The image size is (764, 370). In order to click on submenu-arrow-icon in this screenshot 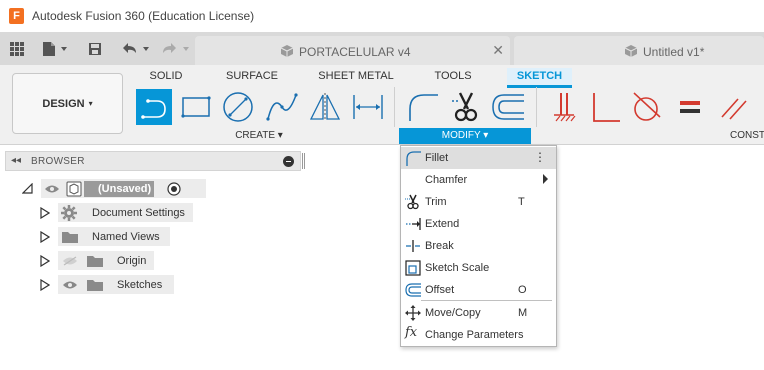, I will do `click(545, 179)`.